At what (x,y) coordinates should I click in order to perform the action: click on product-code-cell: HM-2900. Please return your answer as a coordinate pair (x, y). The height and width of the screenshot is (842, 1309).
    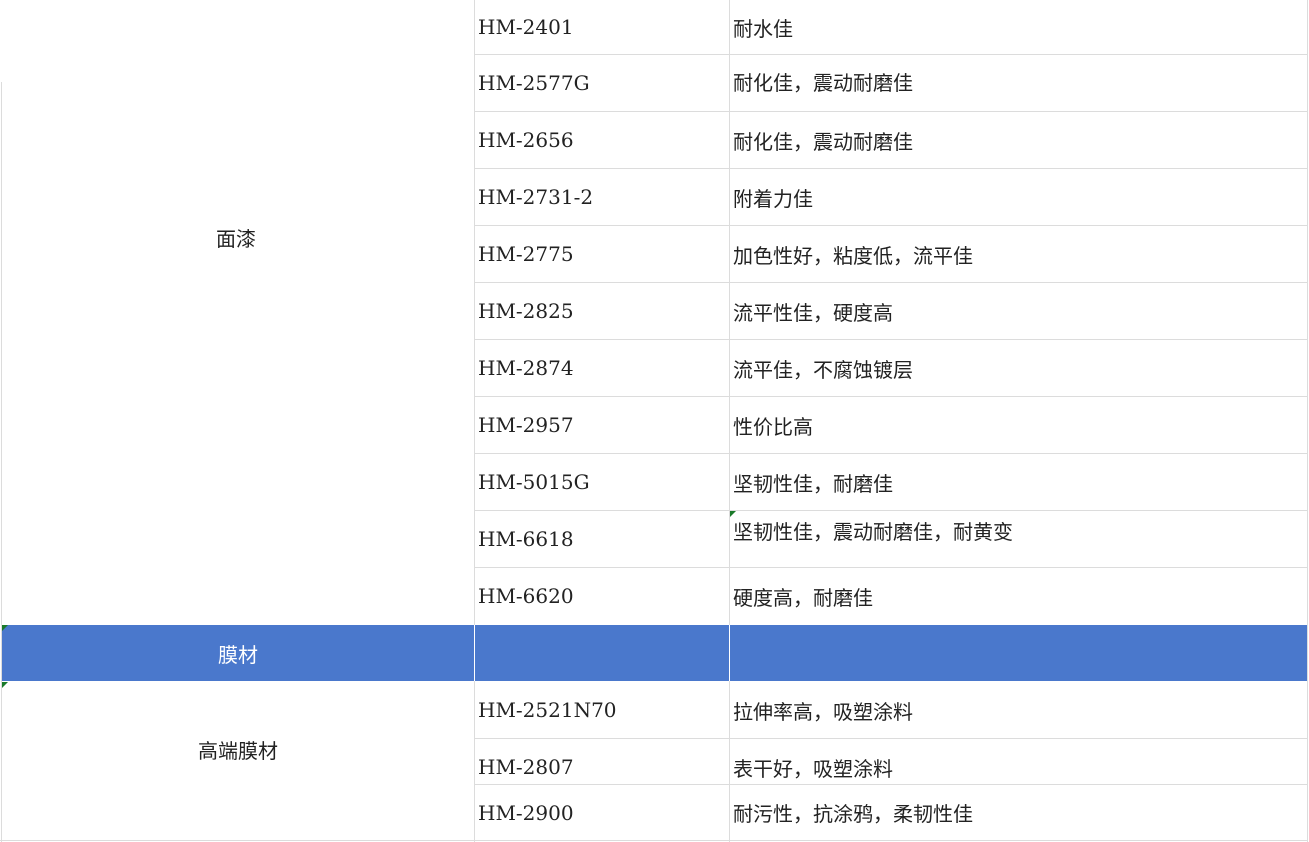
    Looking at the image, I should click on (603, 812).